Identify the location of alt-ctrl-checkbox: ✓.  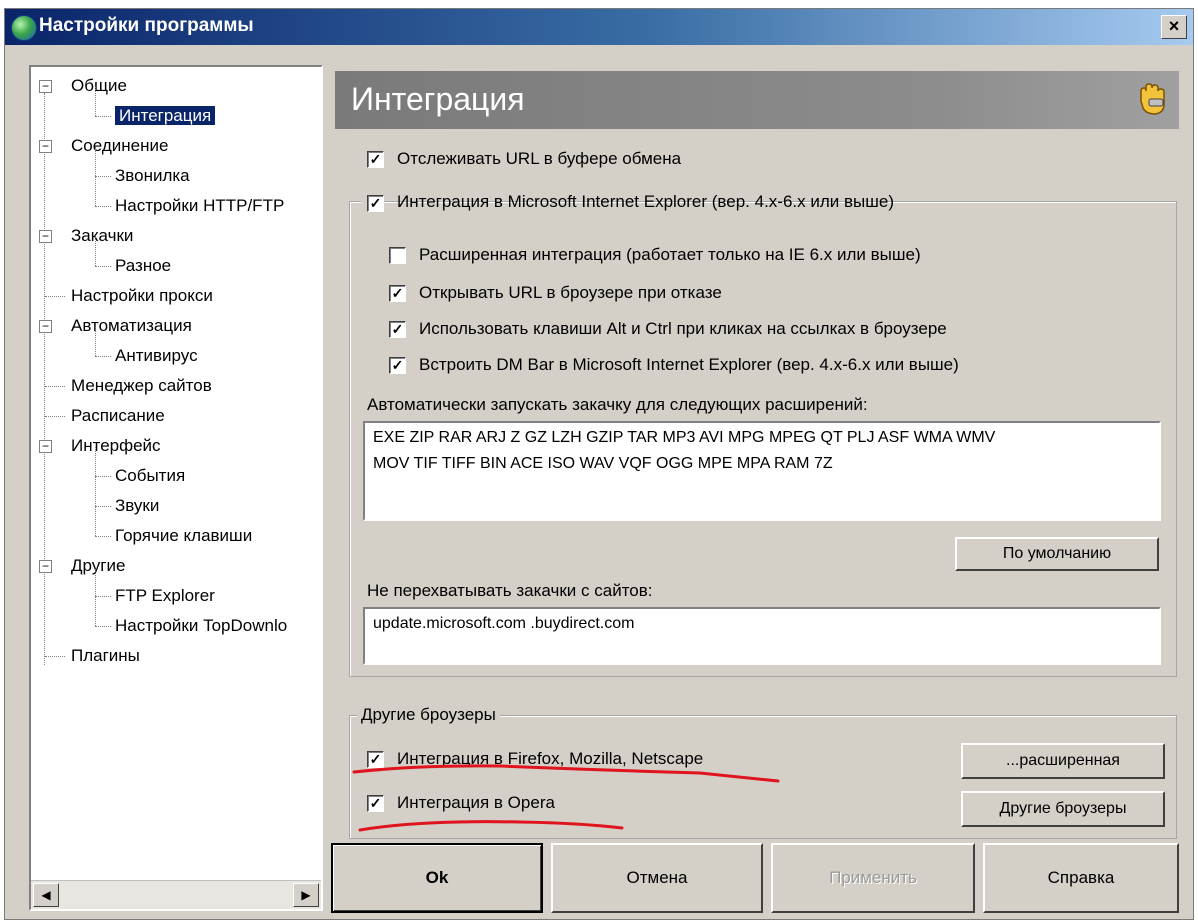
(397, 329).